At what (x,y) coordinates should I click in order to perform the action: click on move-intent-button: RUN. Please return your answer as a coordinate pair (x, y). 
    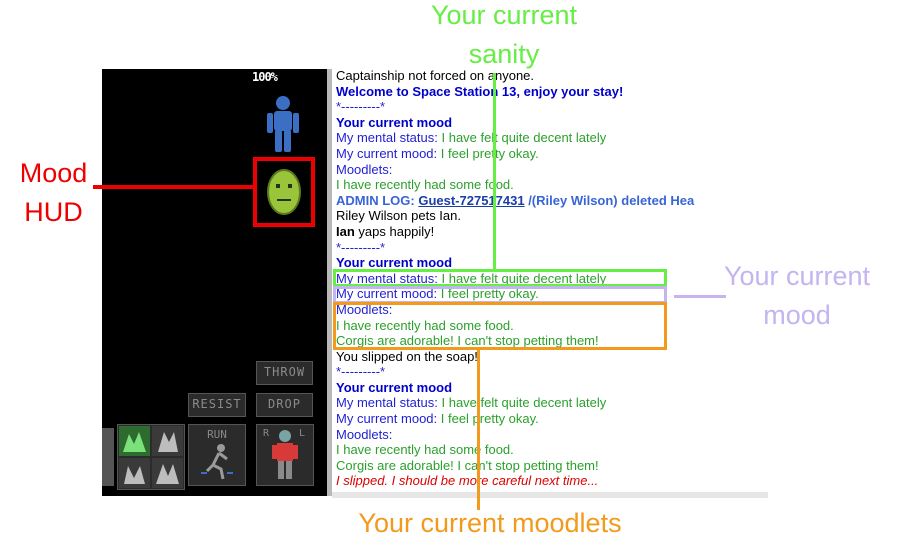
    Looking at the image, I should click on (217, 455).